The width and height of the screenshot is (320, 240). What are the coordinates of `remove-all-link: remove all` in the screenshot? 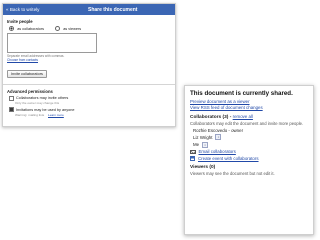 It's located at (243, 116).